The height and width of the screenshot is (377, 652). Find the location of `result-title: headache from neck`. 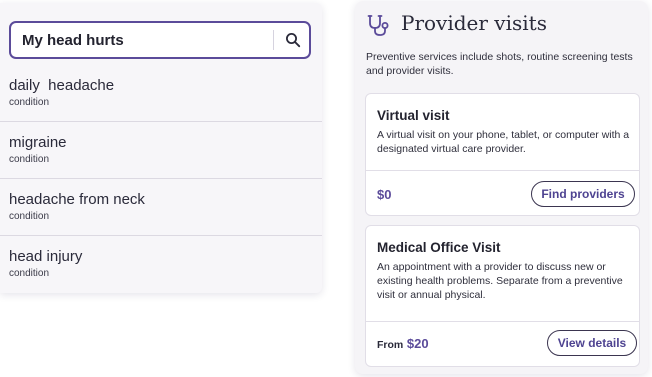

result-title: headache from neck is located at coordinates (77, 199).